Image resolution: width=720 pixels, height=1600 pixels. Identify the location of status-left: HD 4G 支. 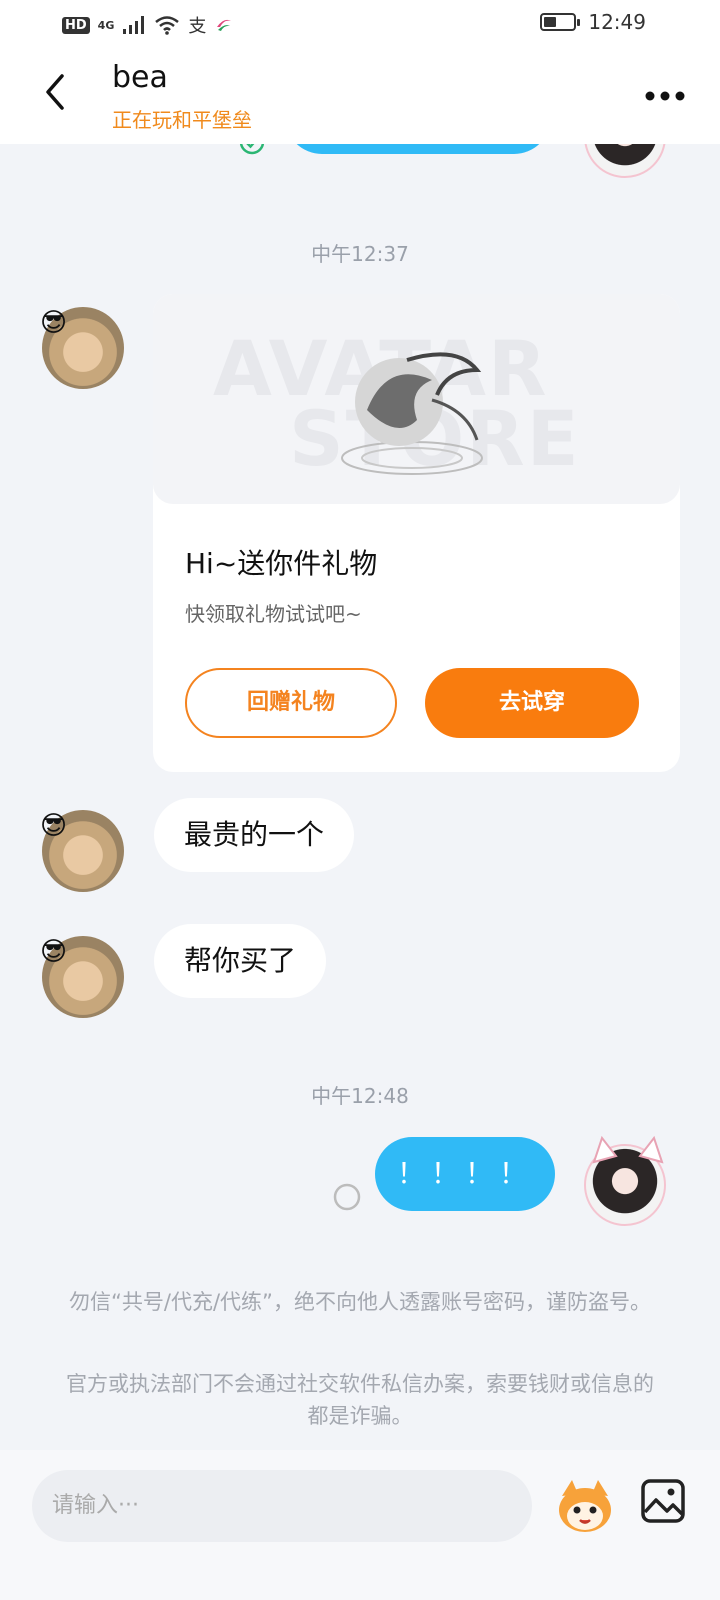
(148, 25).